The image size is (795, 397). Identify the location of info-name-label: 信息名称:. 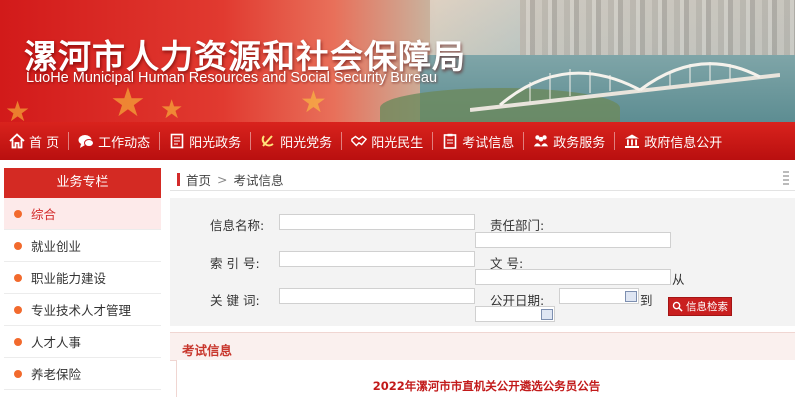
(237, 225).